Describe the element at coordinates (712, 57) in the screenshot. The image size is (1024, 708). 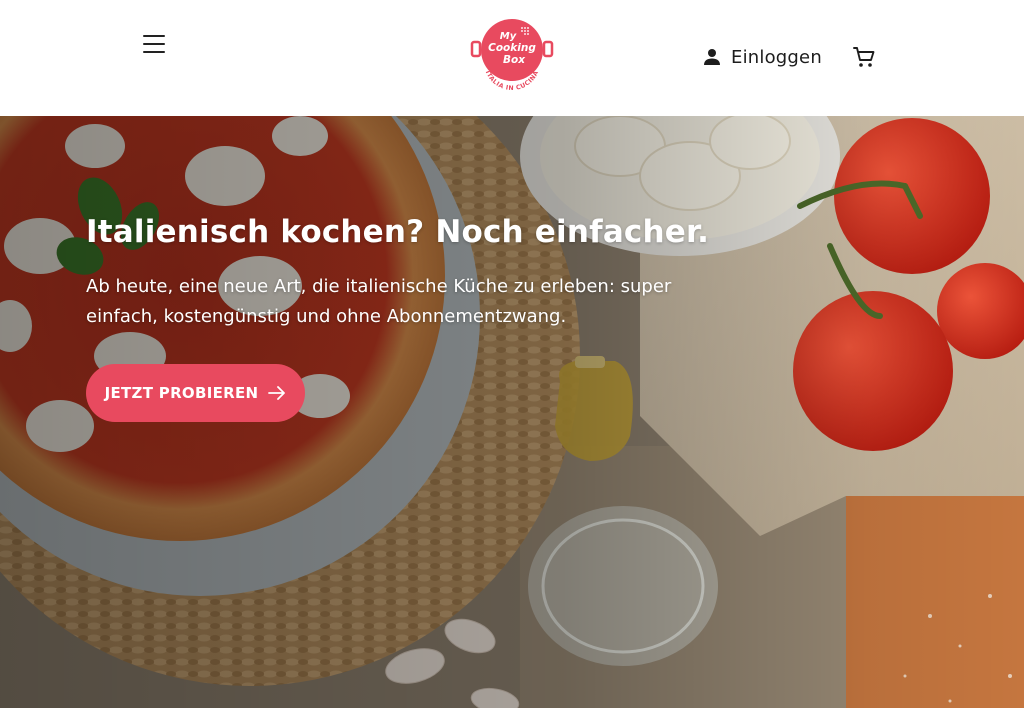
I see `user-icon` at that location.